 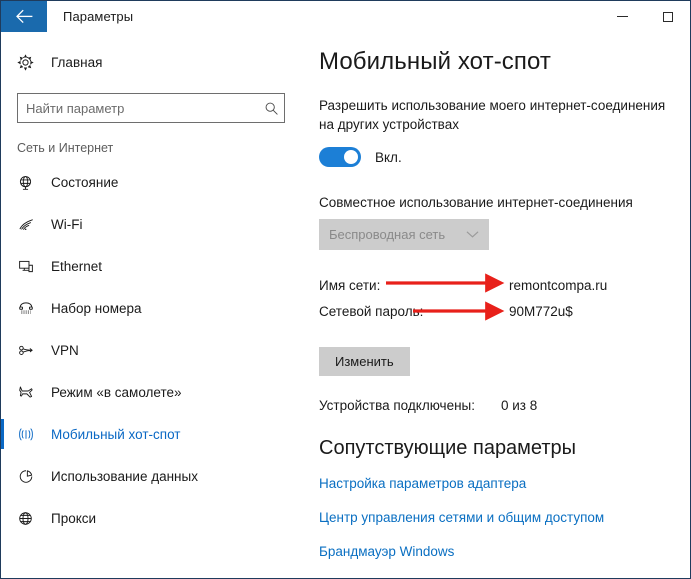 I want to click on sidebar-item-data-usage: Использование данных, so click(x=151, y=476).